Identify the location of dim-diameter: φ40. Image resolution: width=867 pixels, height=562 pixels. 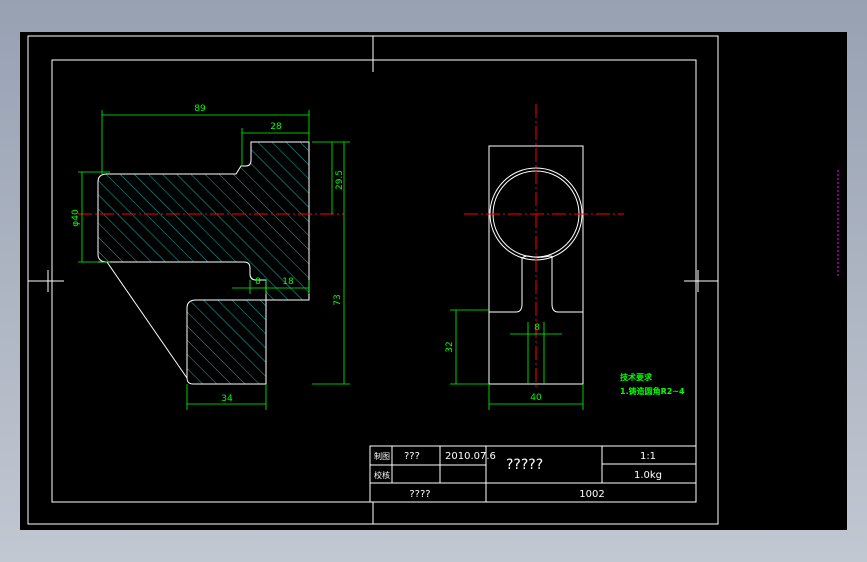
(76, 218).